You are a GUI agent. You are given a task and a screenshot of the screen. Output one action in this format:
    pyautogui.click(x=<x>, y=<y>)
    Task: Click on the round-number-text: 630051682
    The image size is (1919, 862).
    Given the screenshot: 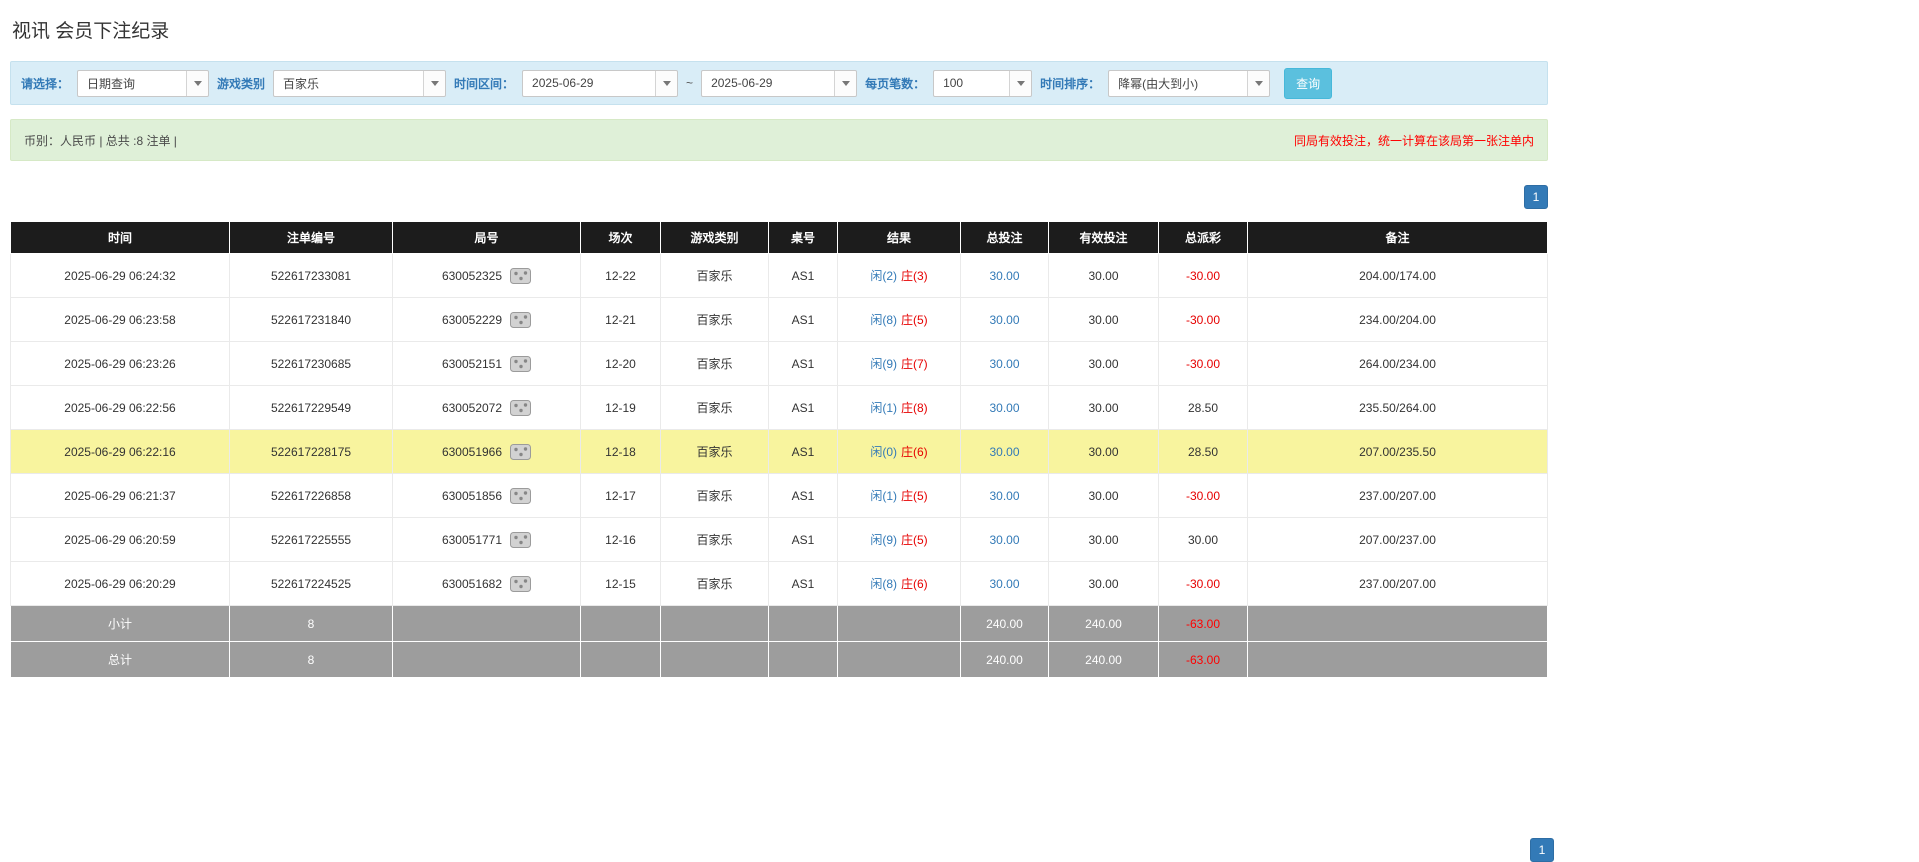 What is the action you would take?
    pyautogui.click(x=472, y=583)
    